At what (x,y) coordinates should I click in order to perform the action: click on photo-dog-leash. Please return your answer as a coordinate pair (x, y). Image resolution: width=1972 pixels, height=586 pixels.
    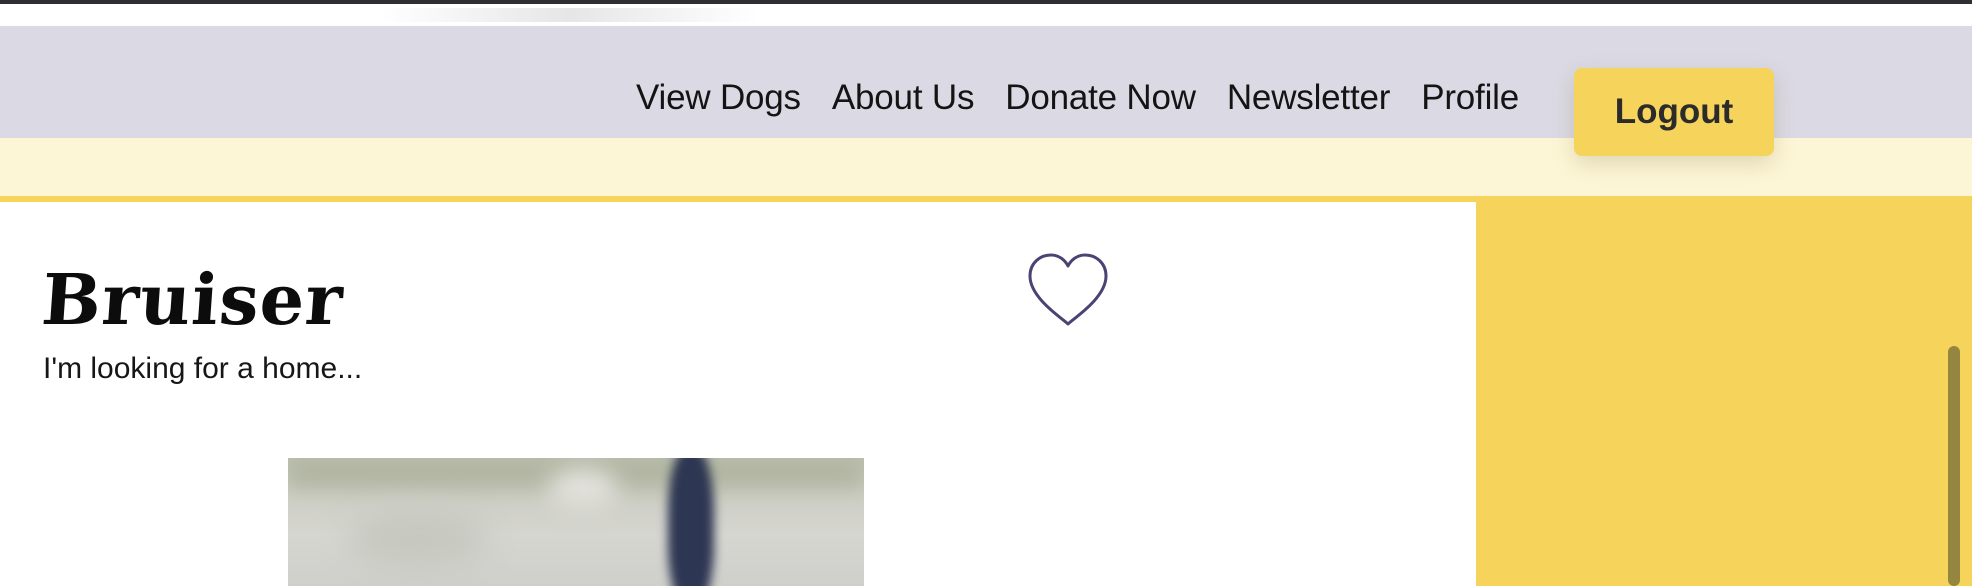
    Looking at the image, I should click on (691, 522).